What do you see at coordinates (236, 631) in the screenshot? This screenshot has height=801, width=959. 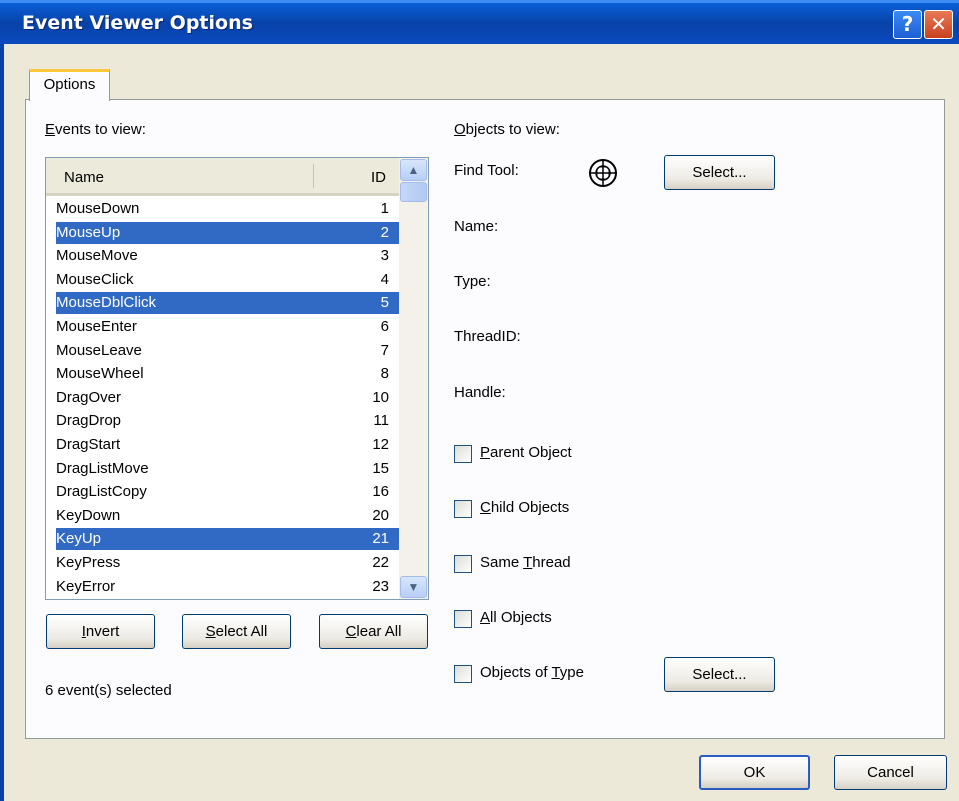 I see `select-all-button: Select All` at bounding box center [236, 631].